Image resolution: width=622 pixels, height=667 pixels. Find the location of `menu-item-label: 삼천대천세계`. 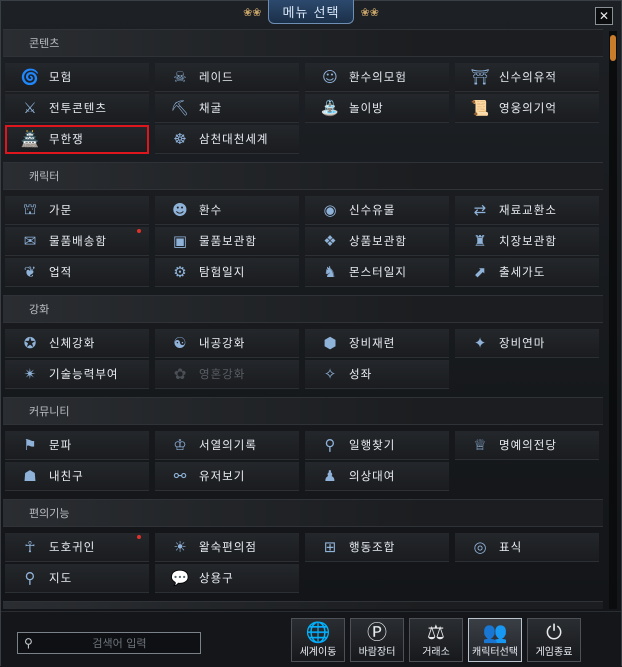

menu-item-label: 삼천대천세계 is located at coordinates (234, 139).